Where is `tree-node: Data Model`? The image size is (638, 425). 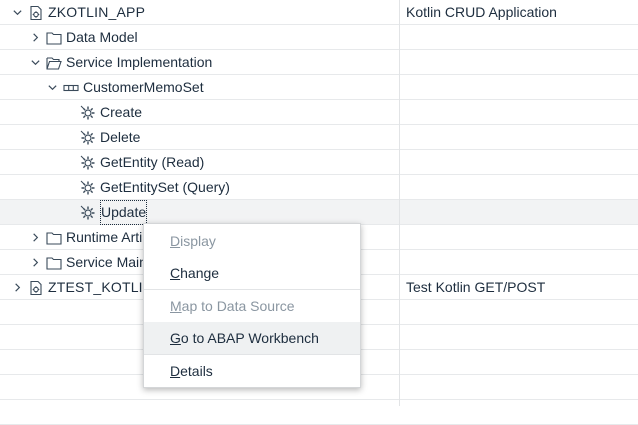 tree-node: Data Model is located at coordinates (83, 37).